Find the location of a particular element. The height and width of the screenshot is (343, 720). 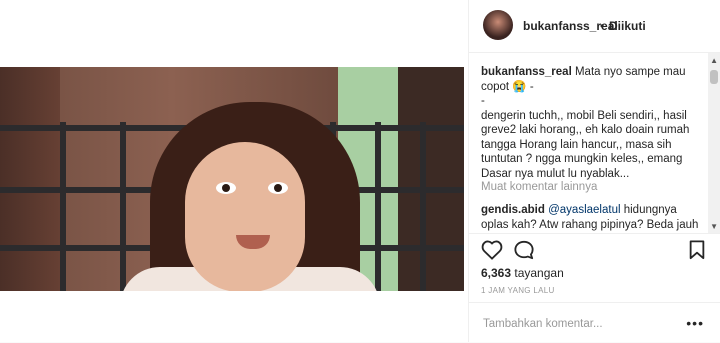

video-background-right is located at coordinates (431, 179).